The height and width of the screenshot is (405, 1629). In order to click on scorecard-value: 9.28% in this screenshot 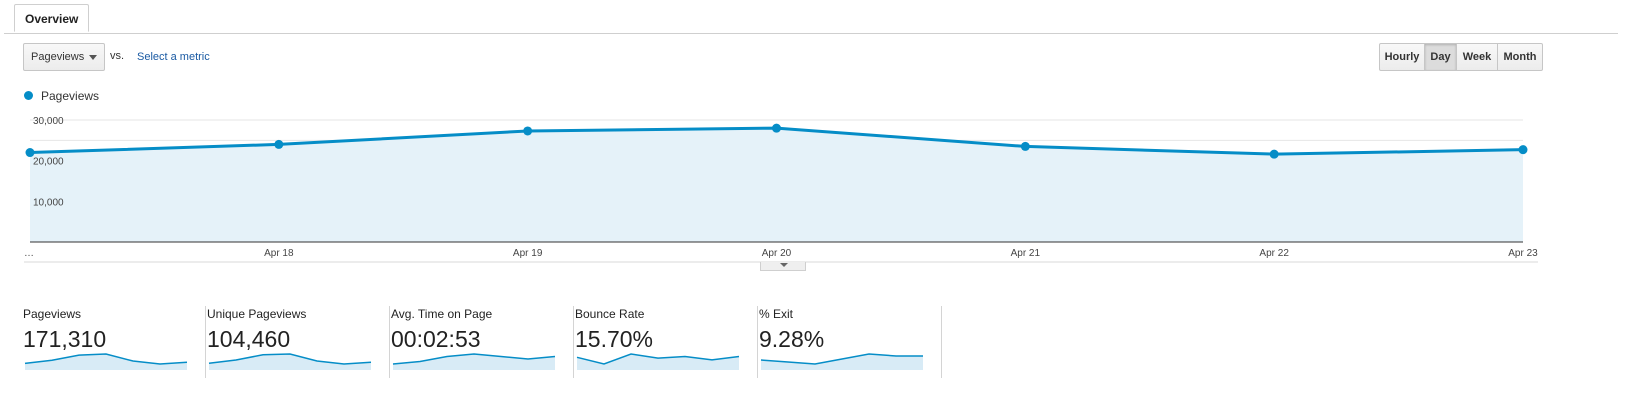, I will do `click(792, 339)`.